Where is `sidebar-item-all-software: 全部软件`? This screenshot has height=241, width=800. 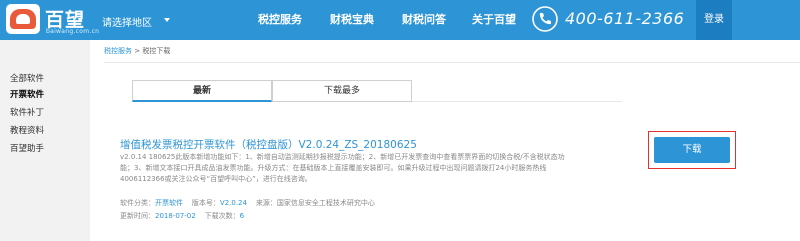 sidebar-item-all-software: 全部软件 is located at coordinates (27, 78).